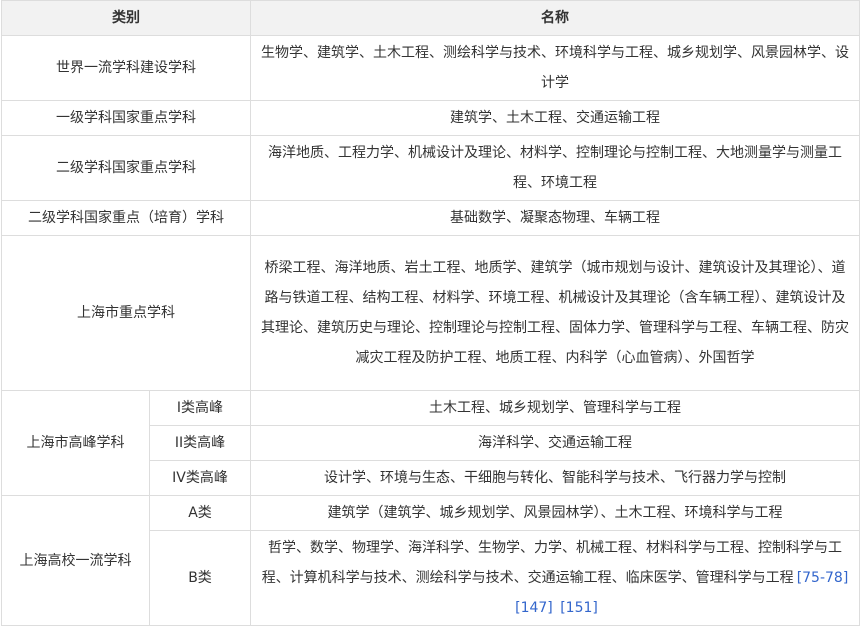  What do you see at coordinates (555, 408) in the screenshot?
I see `name-cell: 土木工程、城乡规划学、管理科学与工程` at bounding box center [555, 408].